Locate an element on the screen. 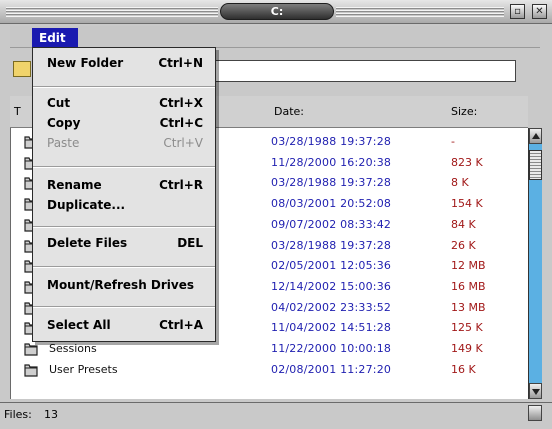 This screenshot has height=429, width=552. menu-item-cut: Cut Ctrl+X is located at coordinates (124, 104).